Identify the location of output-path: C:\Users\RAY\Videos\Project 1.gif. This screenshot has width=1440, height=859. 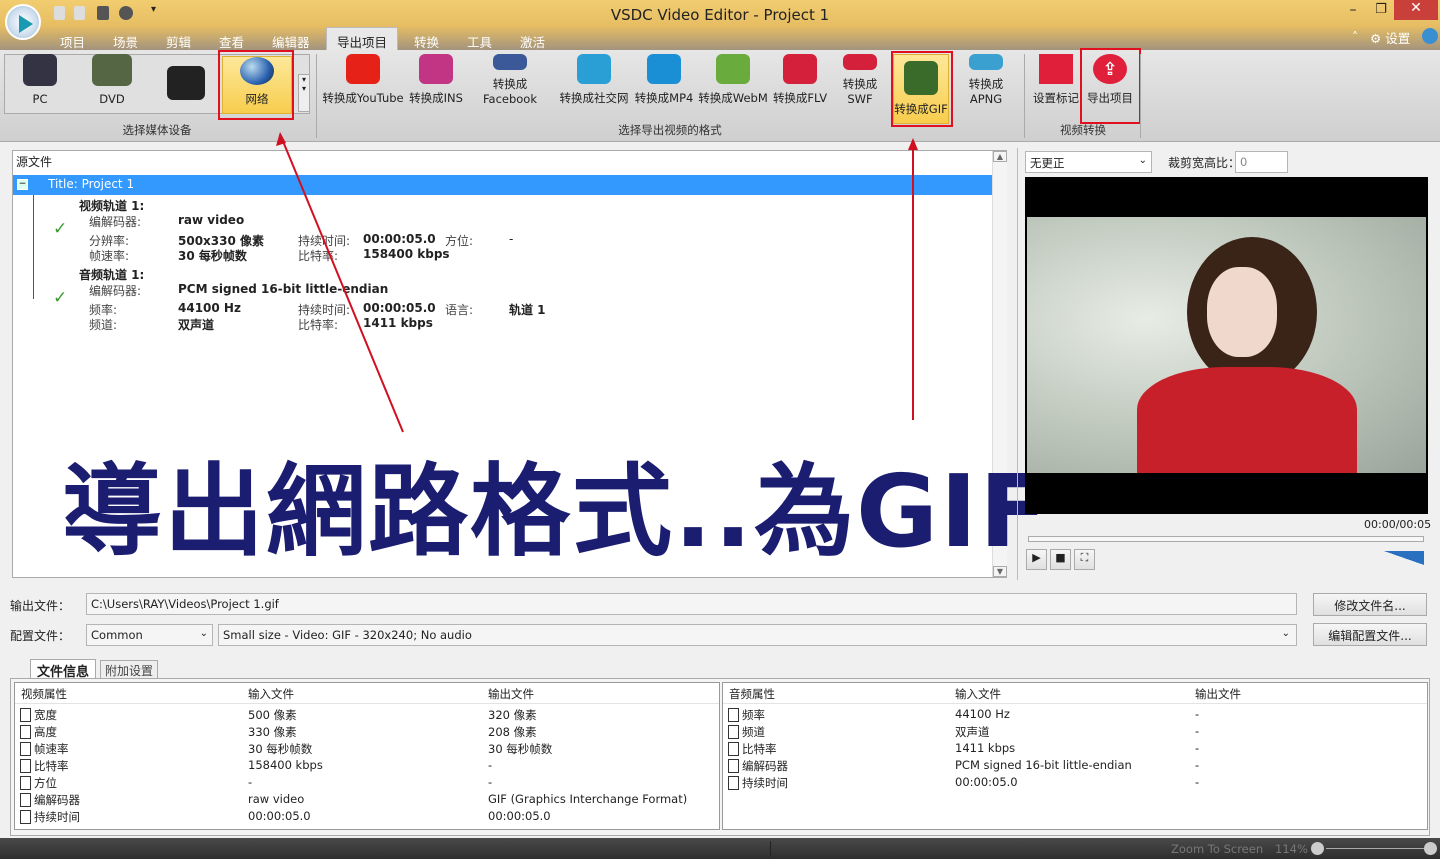
(185, 604).